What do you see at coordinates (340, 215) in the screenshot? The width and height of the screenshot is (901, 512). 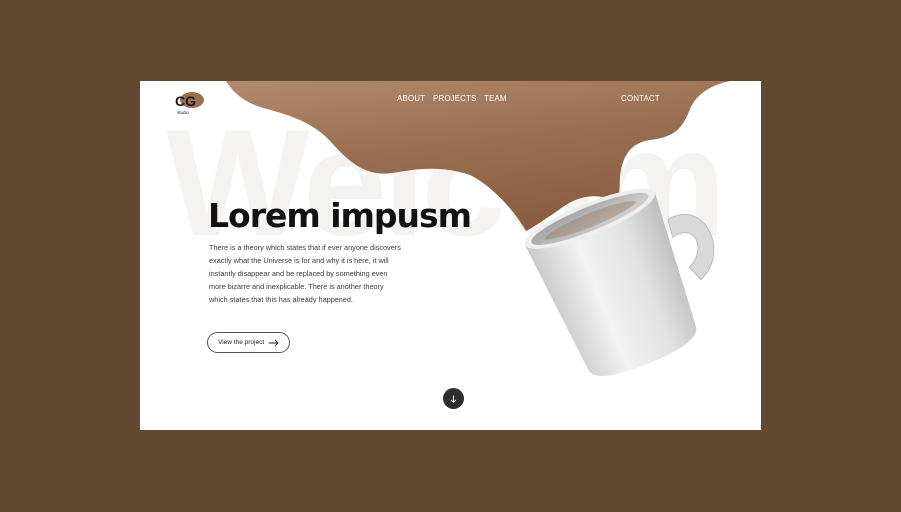 I see `hero-title: Lorem impusm` at bounding box center [340, 215].